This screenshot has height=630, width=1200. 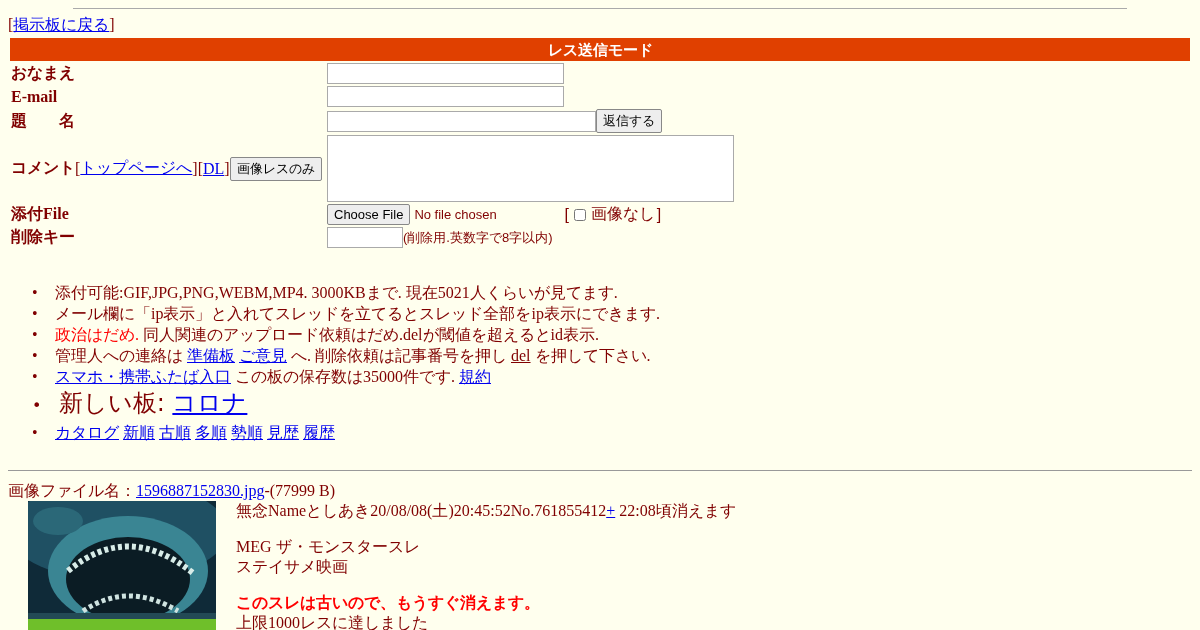 What do you see at coordinates (43, 120) in the screenshot?
I see `subject-label: 題 名` at bounding box center [43, 120].